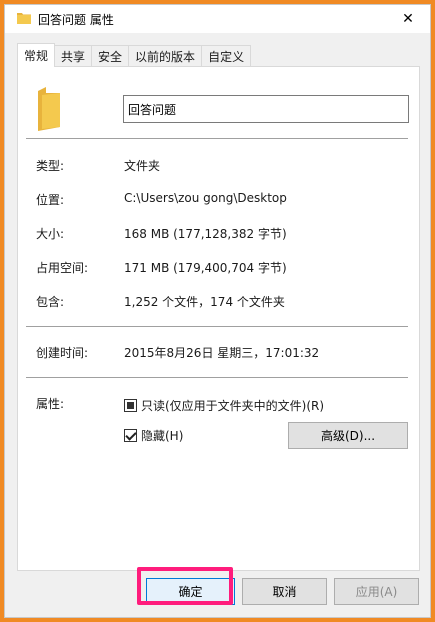 The height and width of the screenshot is (622, 435). I want to click on tab-bar: 常规 共享 安全 以前的版本 自定义, so click(134, 55).